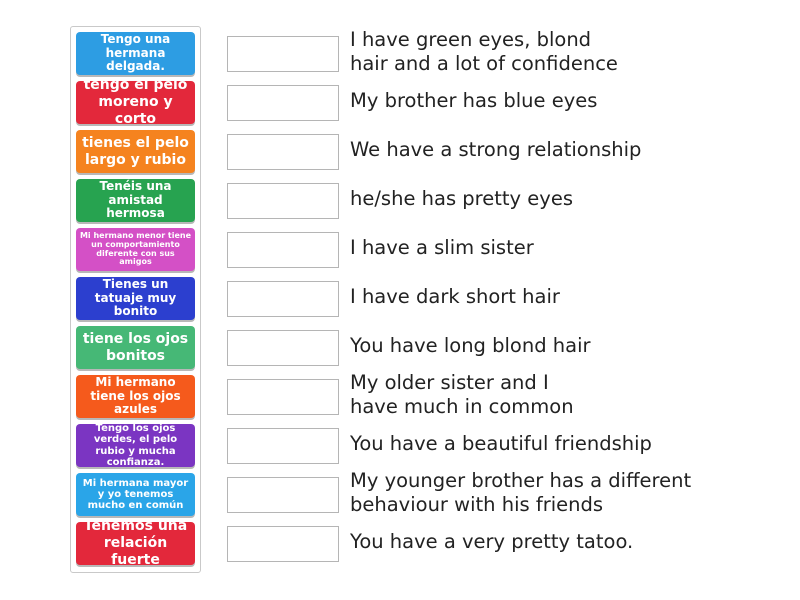 Image resolution: width=800 pixels, height=600 pixels. I want to click on tile-label: tiene los ojos bonitos, so click(135, 347).